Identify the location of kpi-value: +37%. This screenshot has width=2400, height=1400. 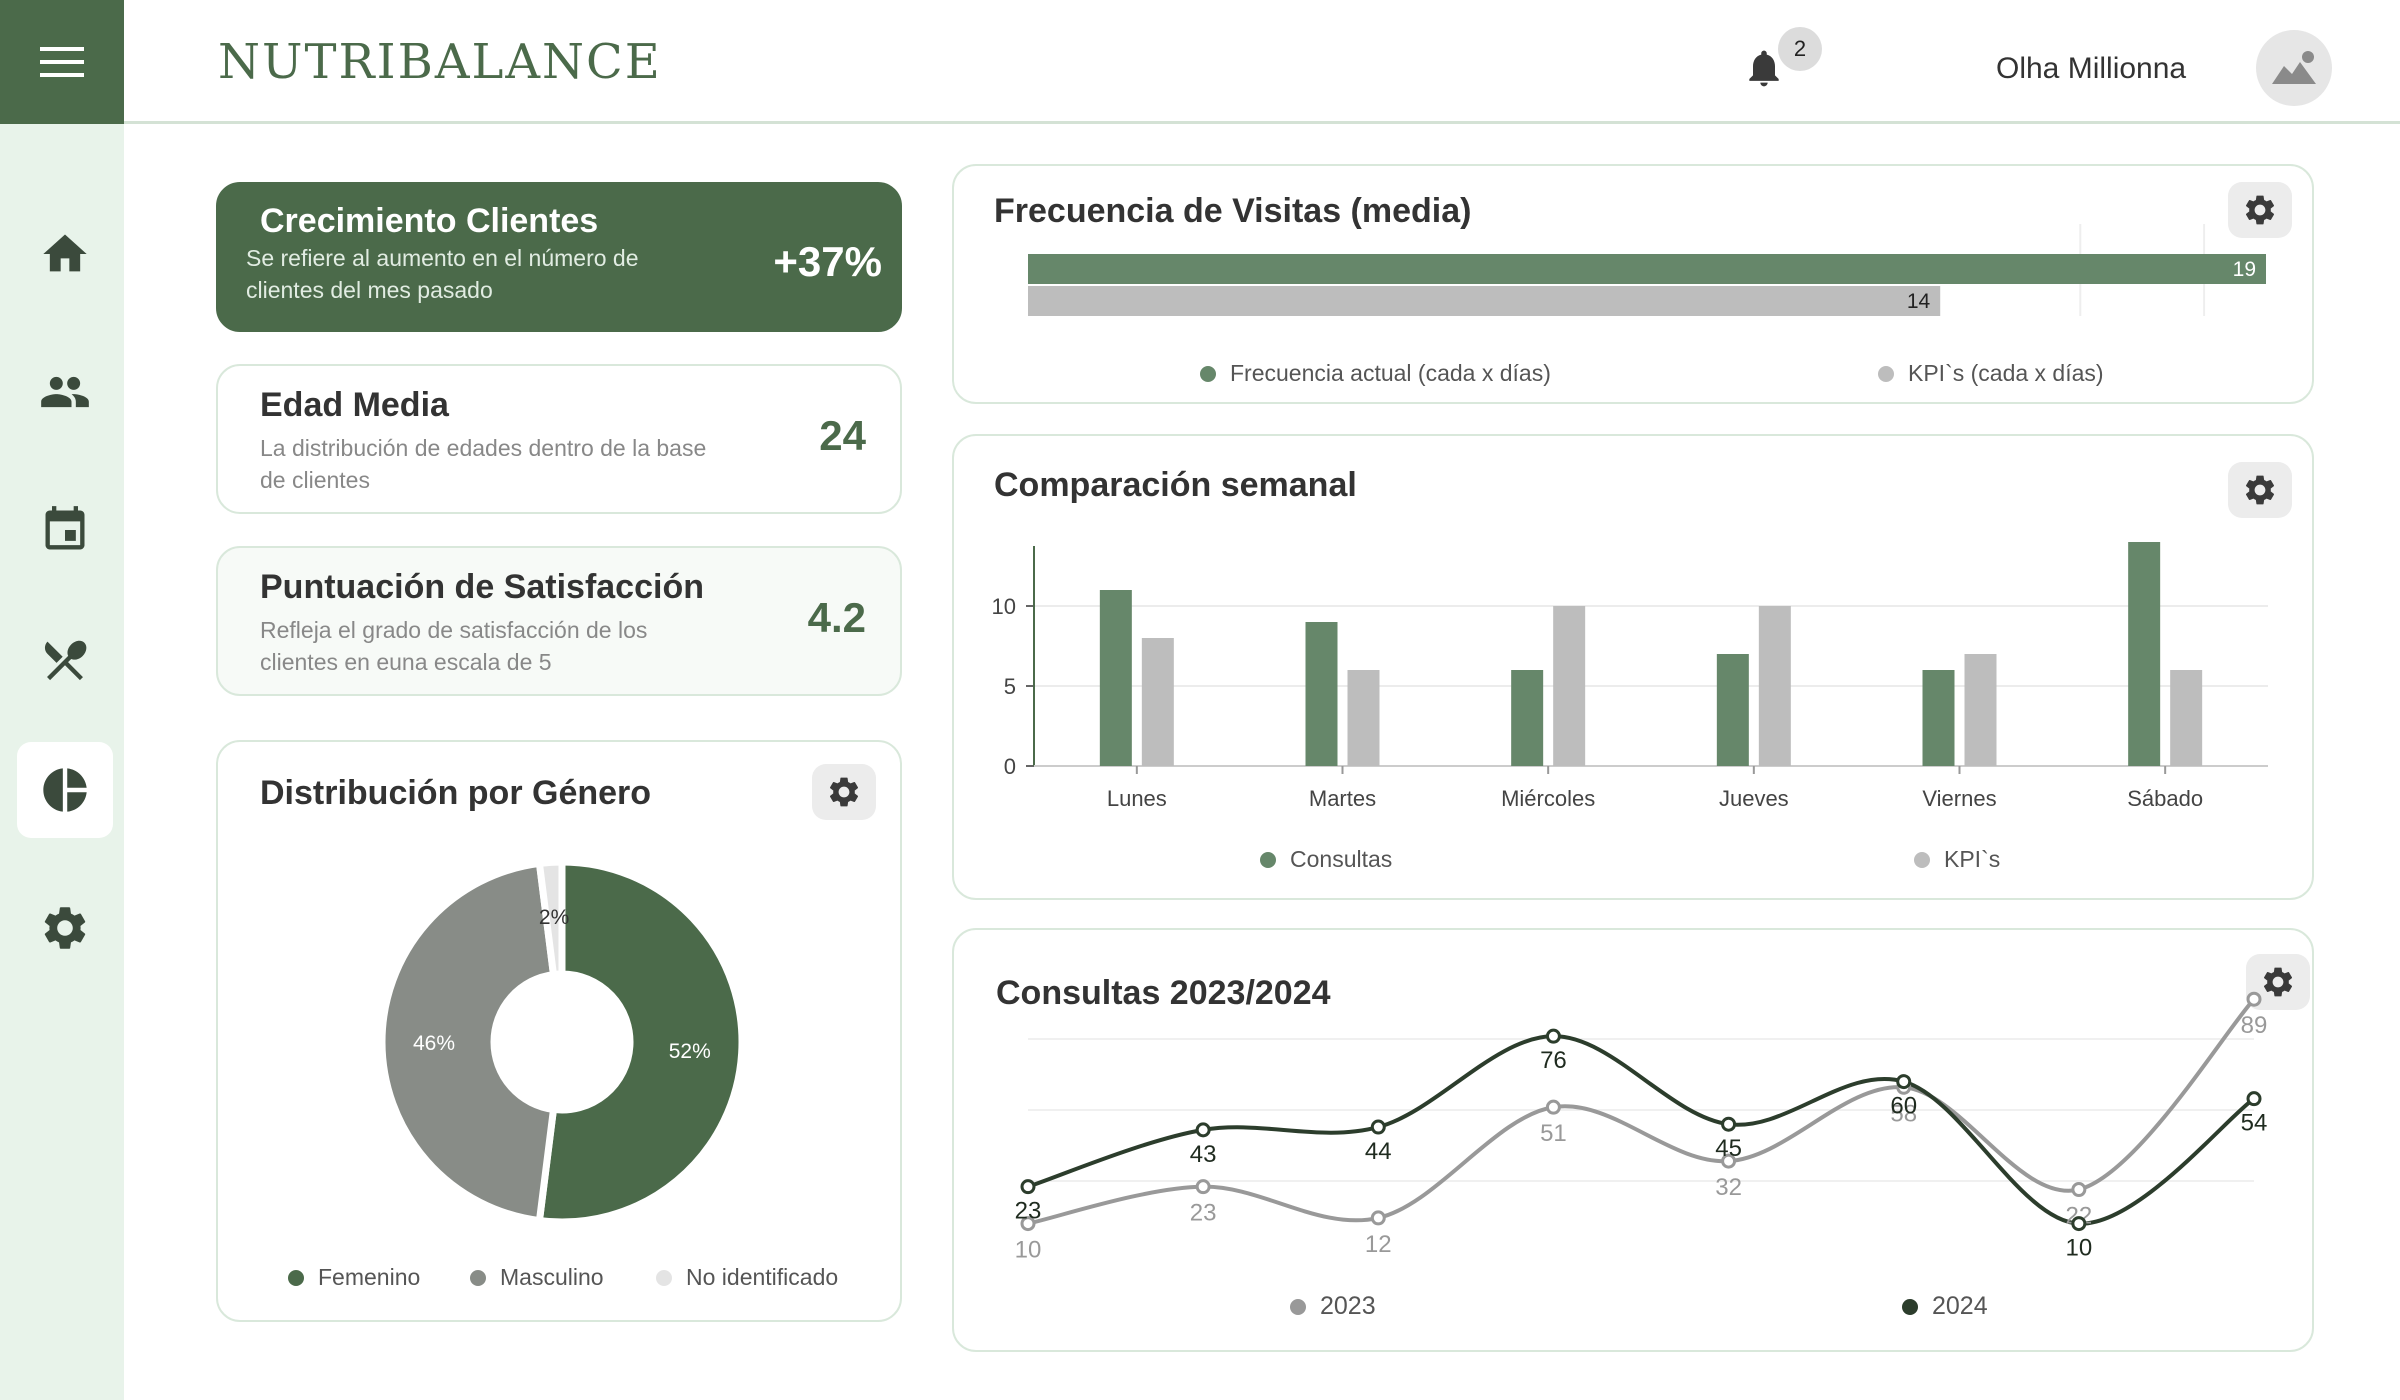
(827, 261).